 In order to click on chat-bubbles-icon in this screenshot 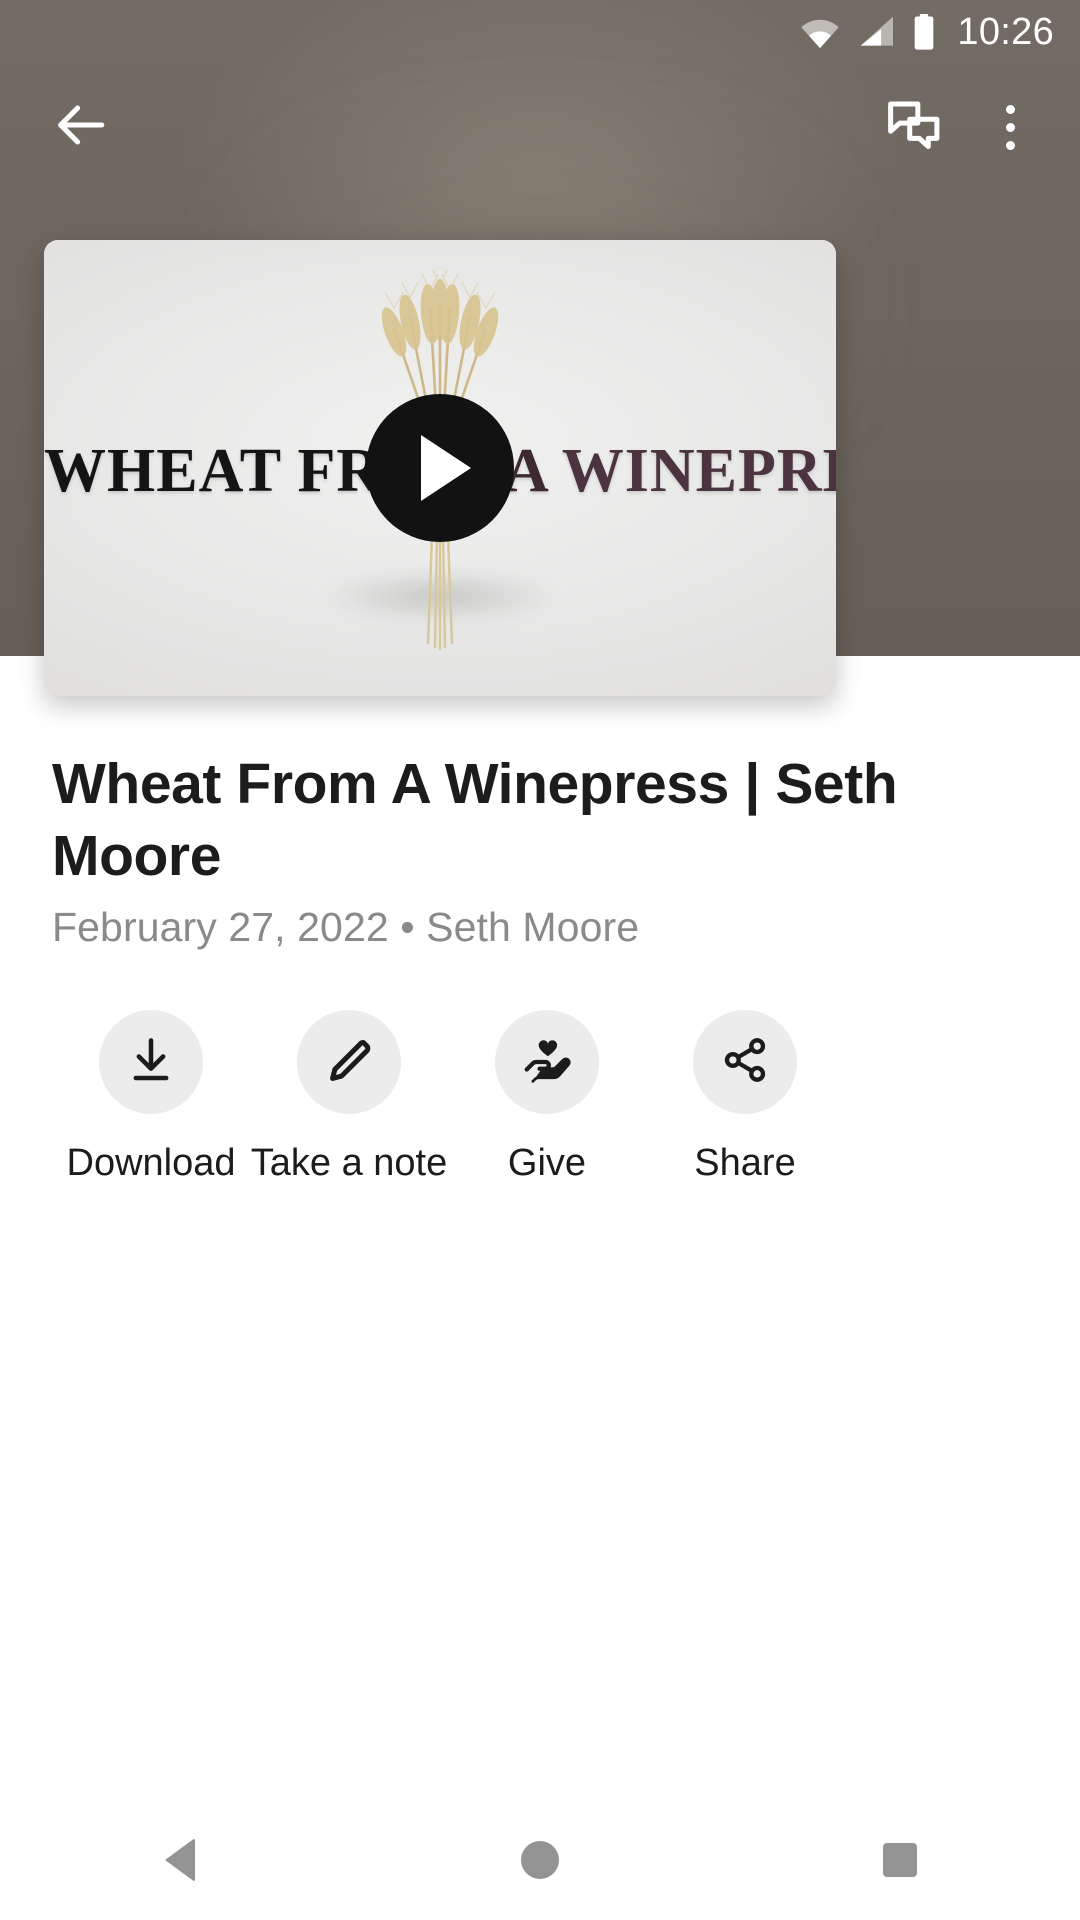, I will do `click(914, 127)`.